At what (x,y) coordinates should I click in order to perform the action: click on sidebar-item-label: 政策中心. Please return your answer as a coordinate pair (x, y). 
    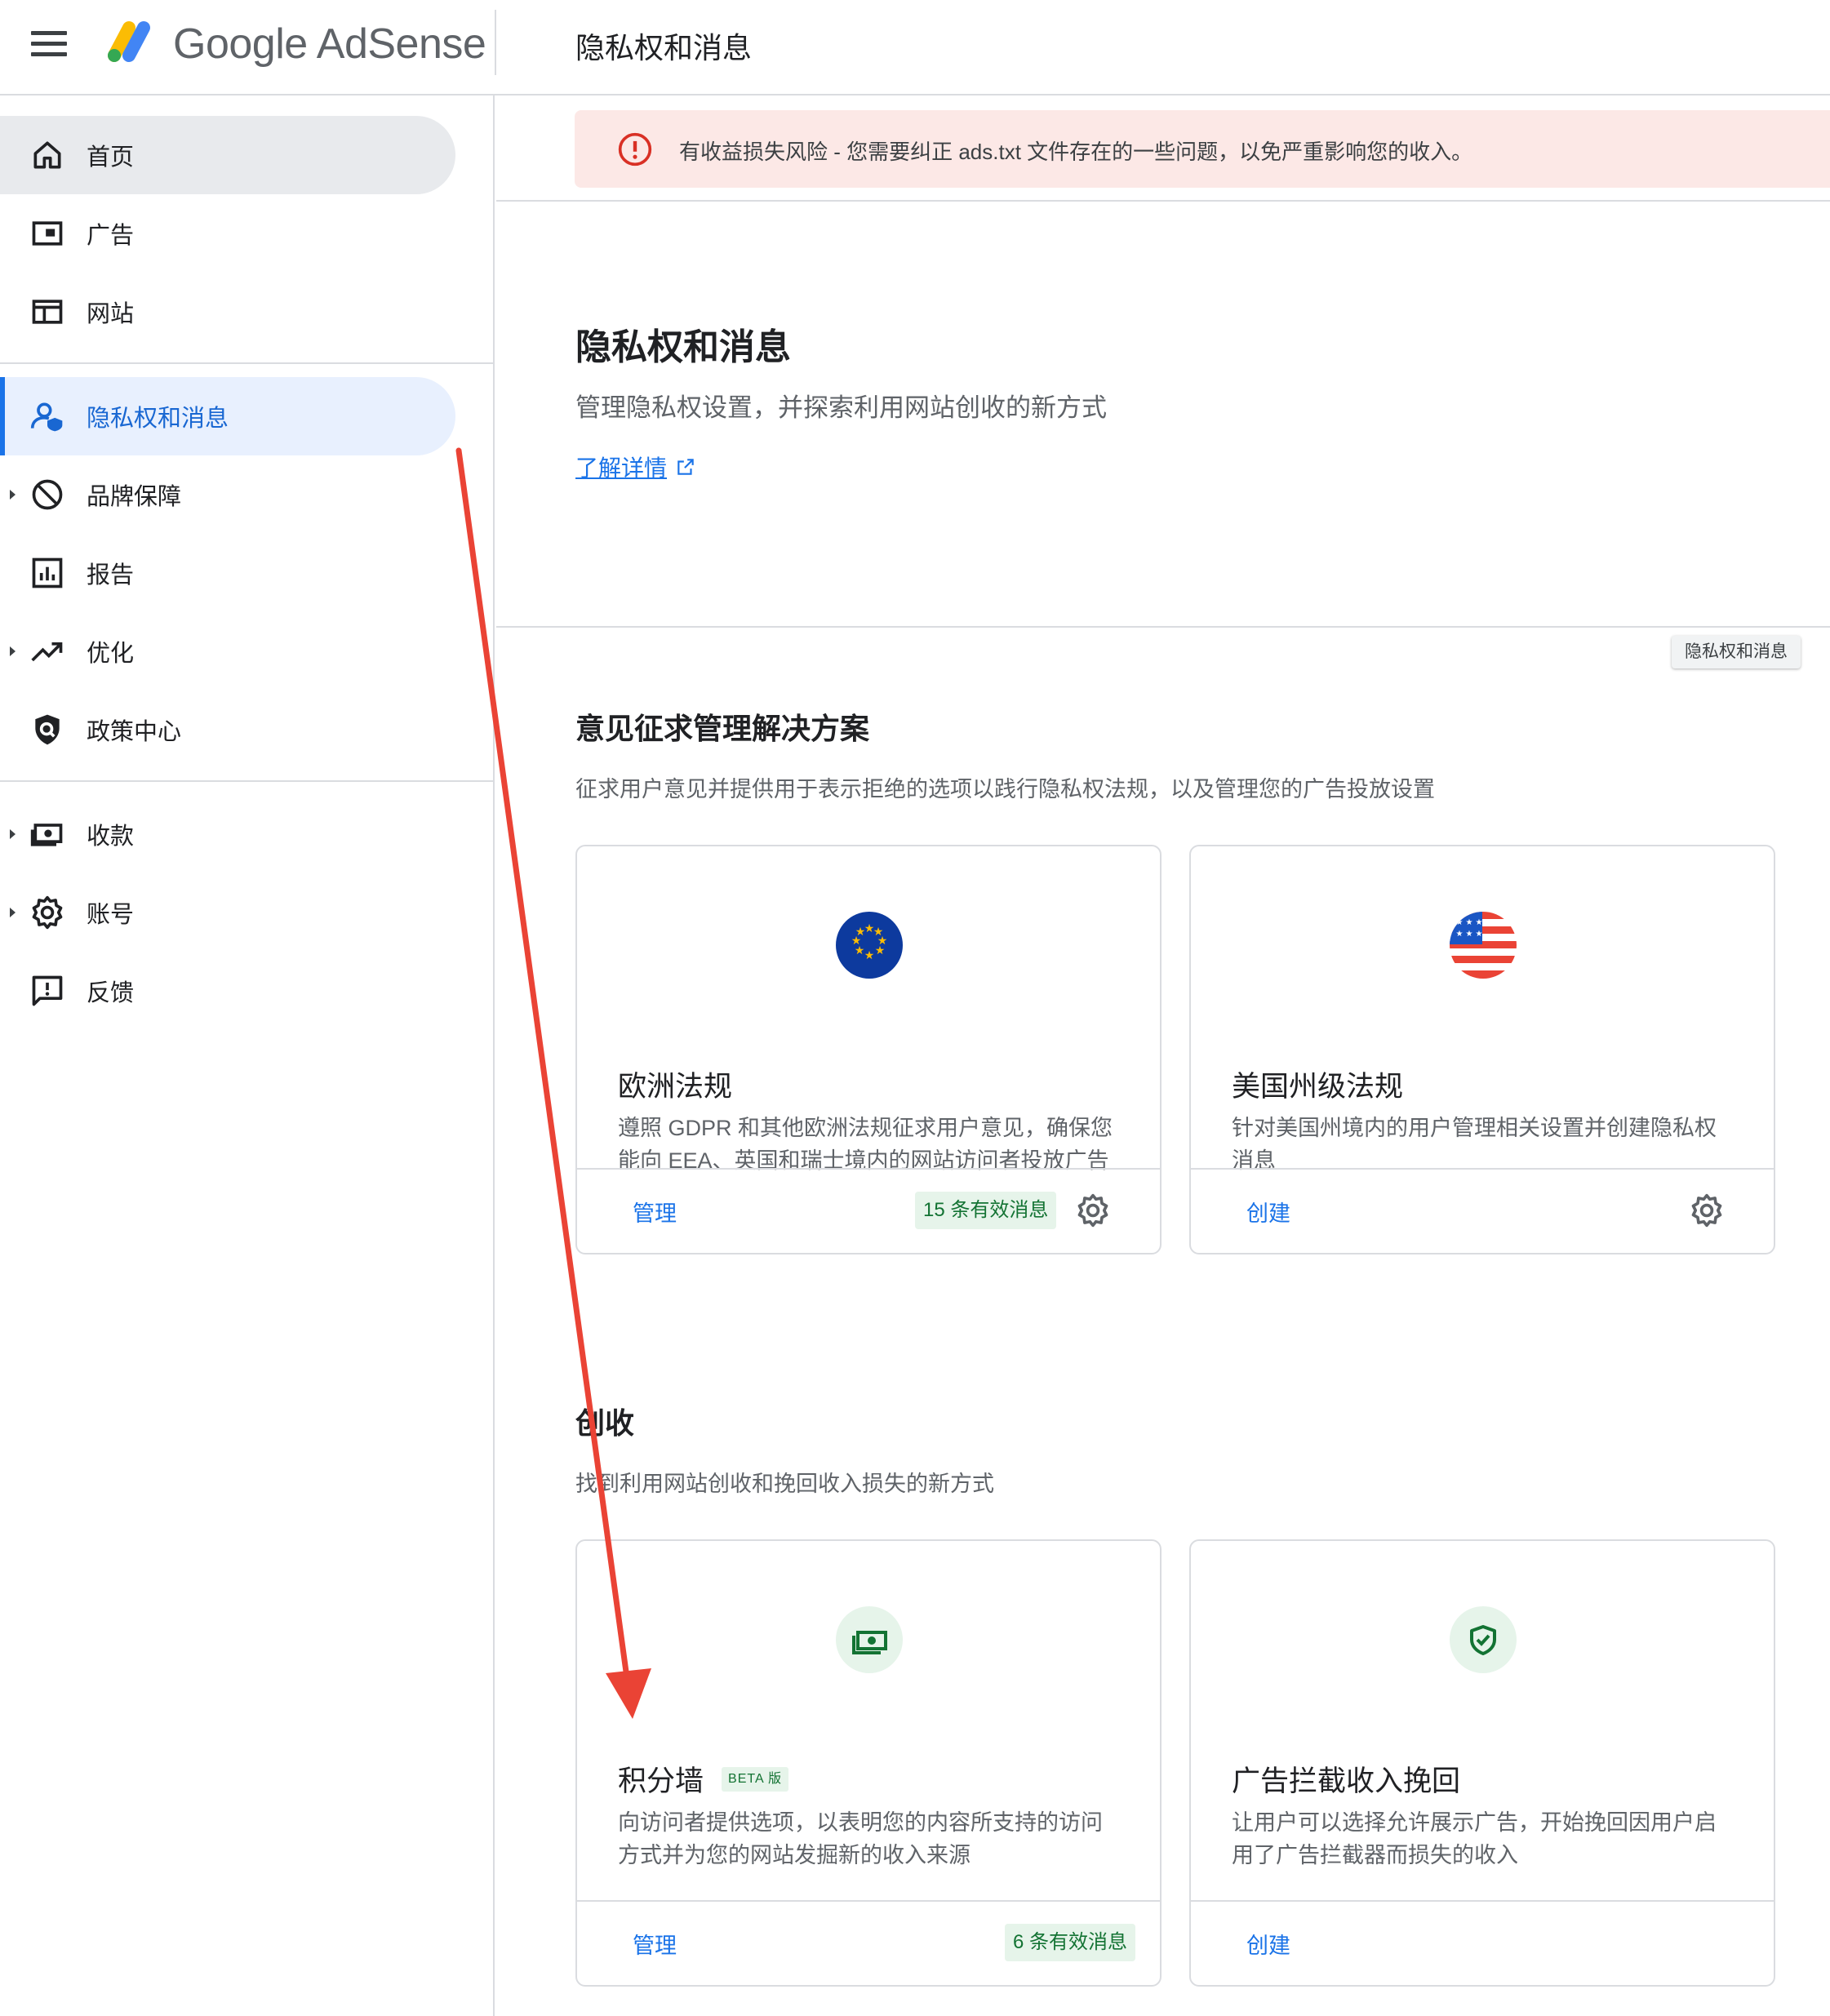
    Looking at the image, I should click on (134, 732).